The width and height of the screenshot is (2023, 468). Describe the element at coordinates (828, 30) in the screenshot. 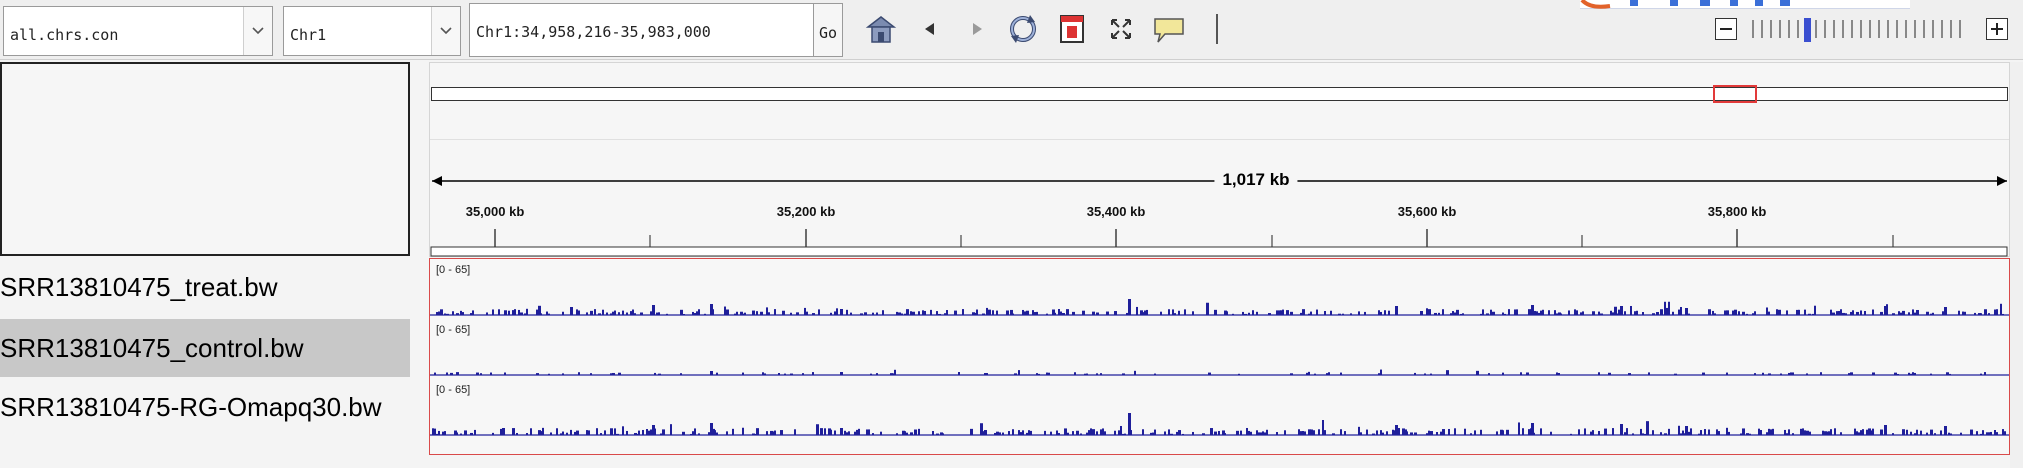

I see `go-button: Go` at that location.